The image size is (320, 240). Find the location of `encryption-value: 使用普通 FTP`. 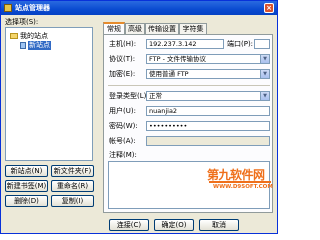

encryption-value: 使用普通 FTP is located at coordinates (169, 74).